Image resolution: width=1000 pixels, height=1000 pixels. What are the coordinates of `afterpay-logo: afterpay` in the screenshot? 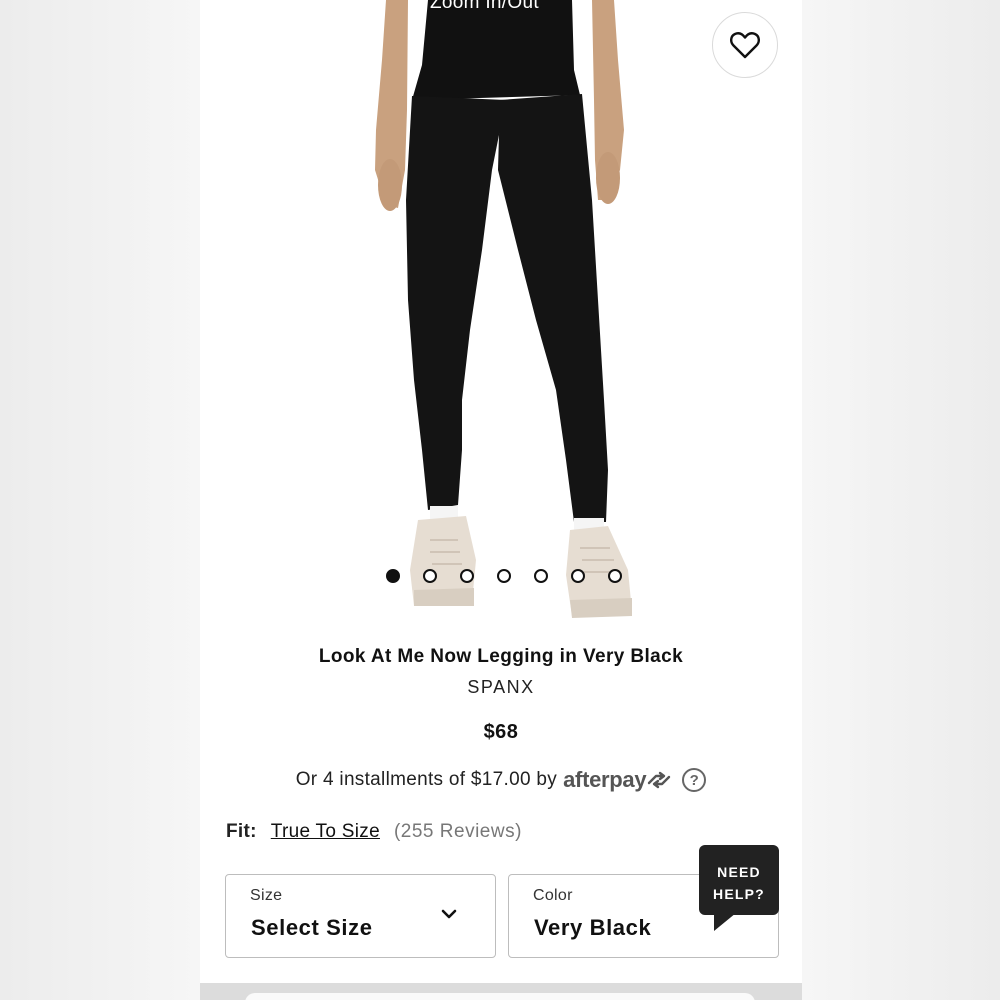 It's located at (617, 780).